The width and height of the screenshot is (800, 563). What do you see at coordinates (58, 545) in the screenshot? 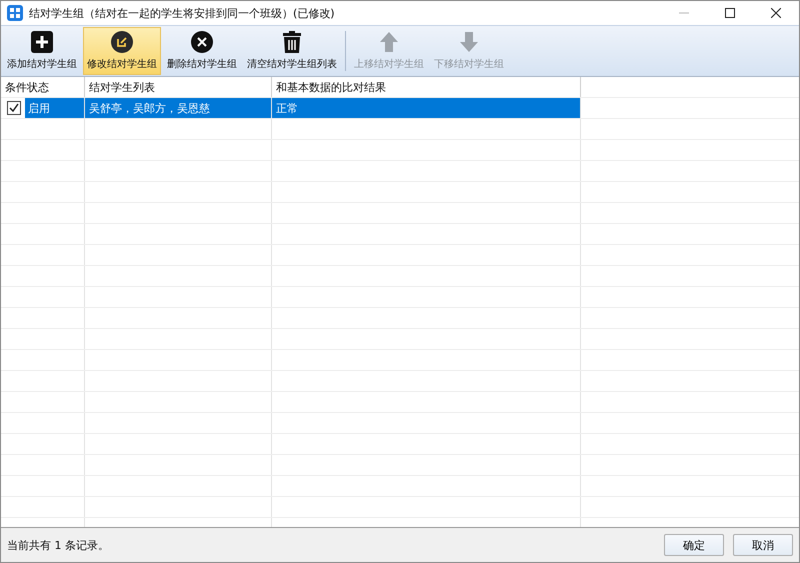
I see `record-count: 当前共有 1 条记录。` at bounding box center [58, 545].